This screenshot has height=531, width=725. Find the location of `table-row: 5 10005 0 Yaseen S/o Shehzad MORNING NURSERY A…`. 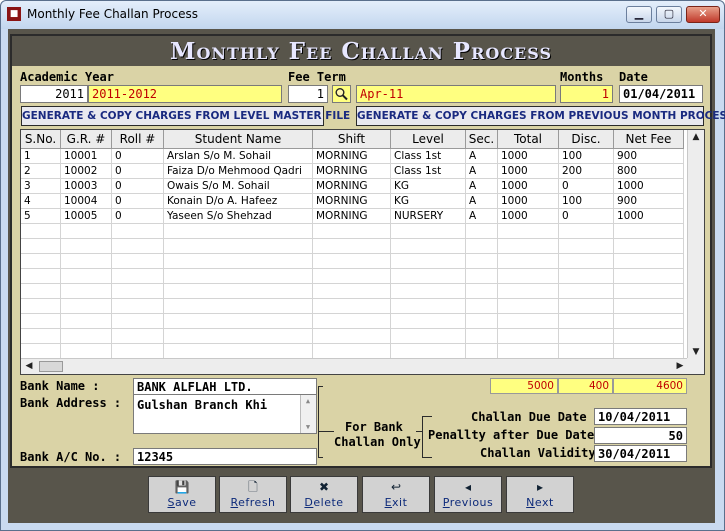

table-row: 5 10005 0 Yaseen S/o Shehzad MORNING NURSERY A… is located at coordinates (354, 216).